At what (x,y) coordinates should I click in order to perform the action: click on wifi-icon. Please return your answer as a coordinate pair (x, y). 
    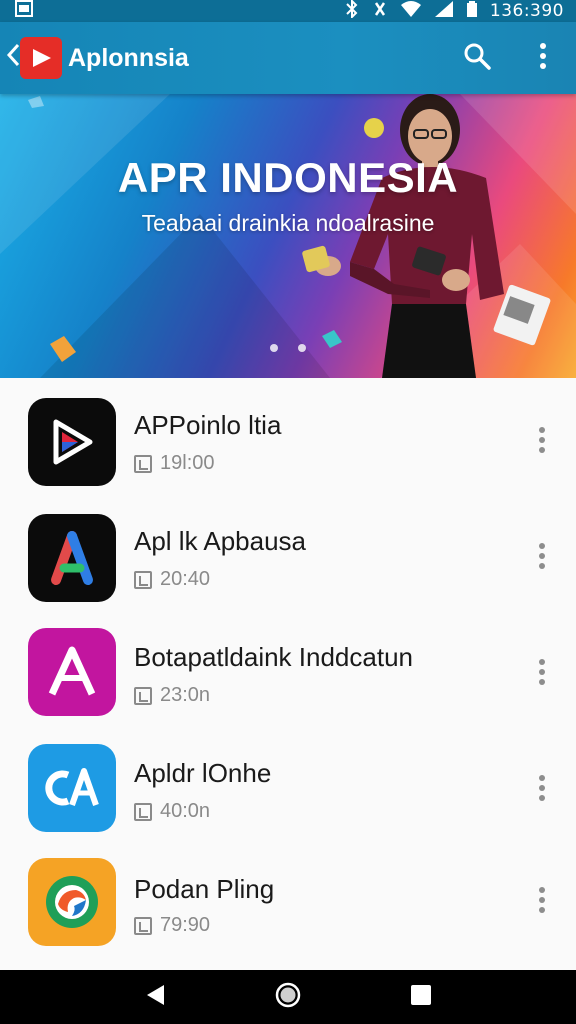
    Looking at the image, I should click on (411, 11).